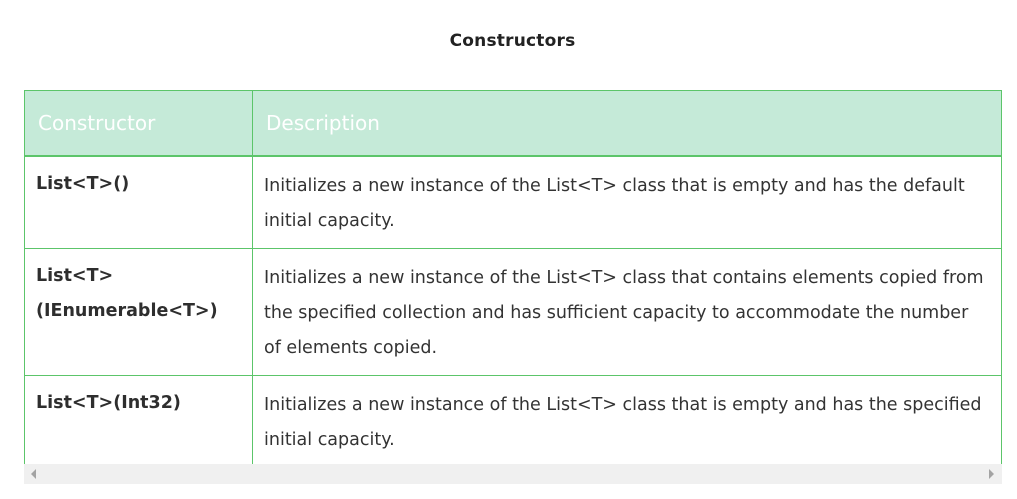  I want to click on horizontal-scrollbar, so click(513, 474).